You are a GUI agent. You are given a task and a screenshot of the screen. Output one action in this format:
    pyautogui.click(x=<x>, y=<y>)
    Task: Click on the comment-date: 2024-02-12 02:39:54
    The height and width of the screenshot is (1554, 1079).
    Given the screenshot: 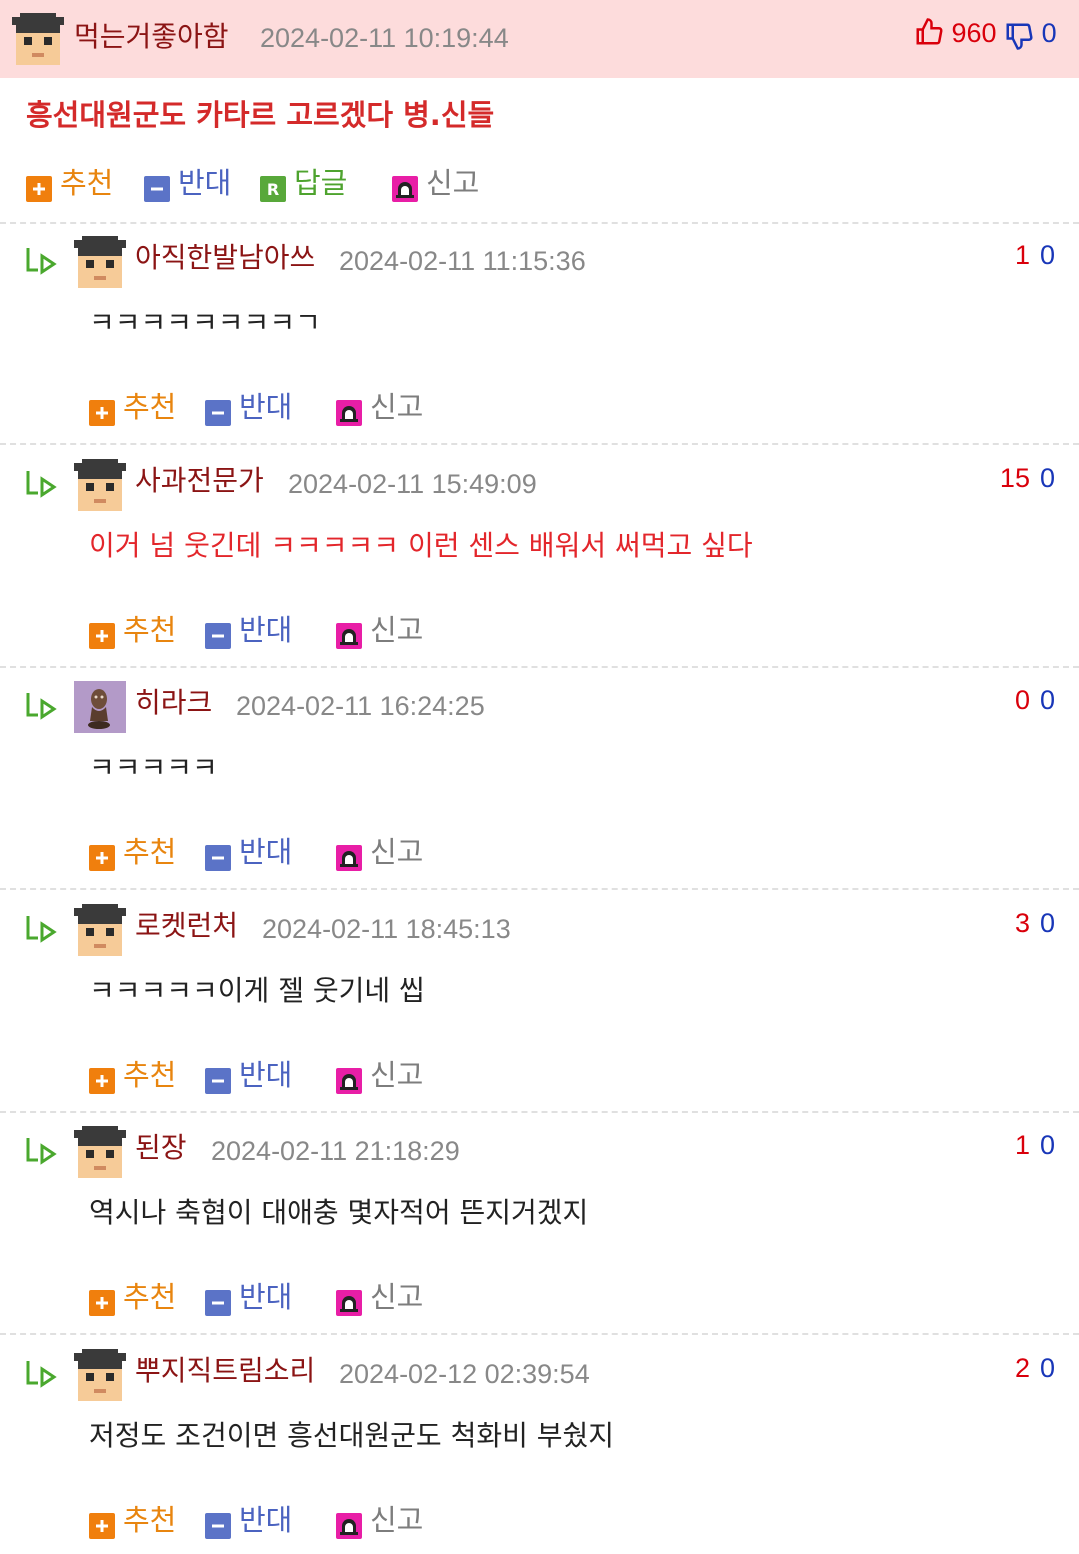 What is the action you would take?
    pyautogui.click(x=464, y=1374)
    